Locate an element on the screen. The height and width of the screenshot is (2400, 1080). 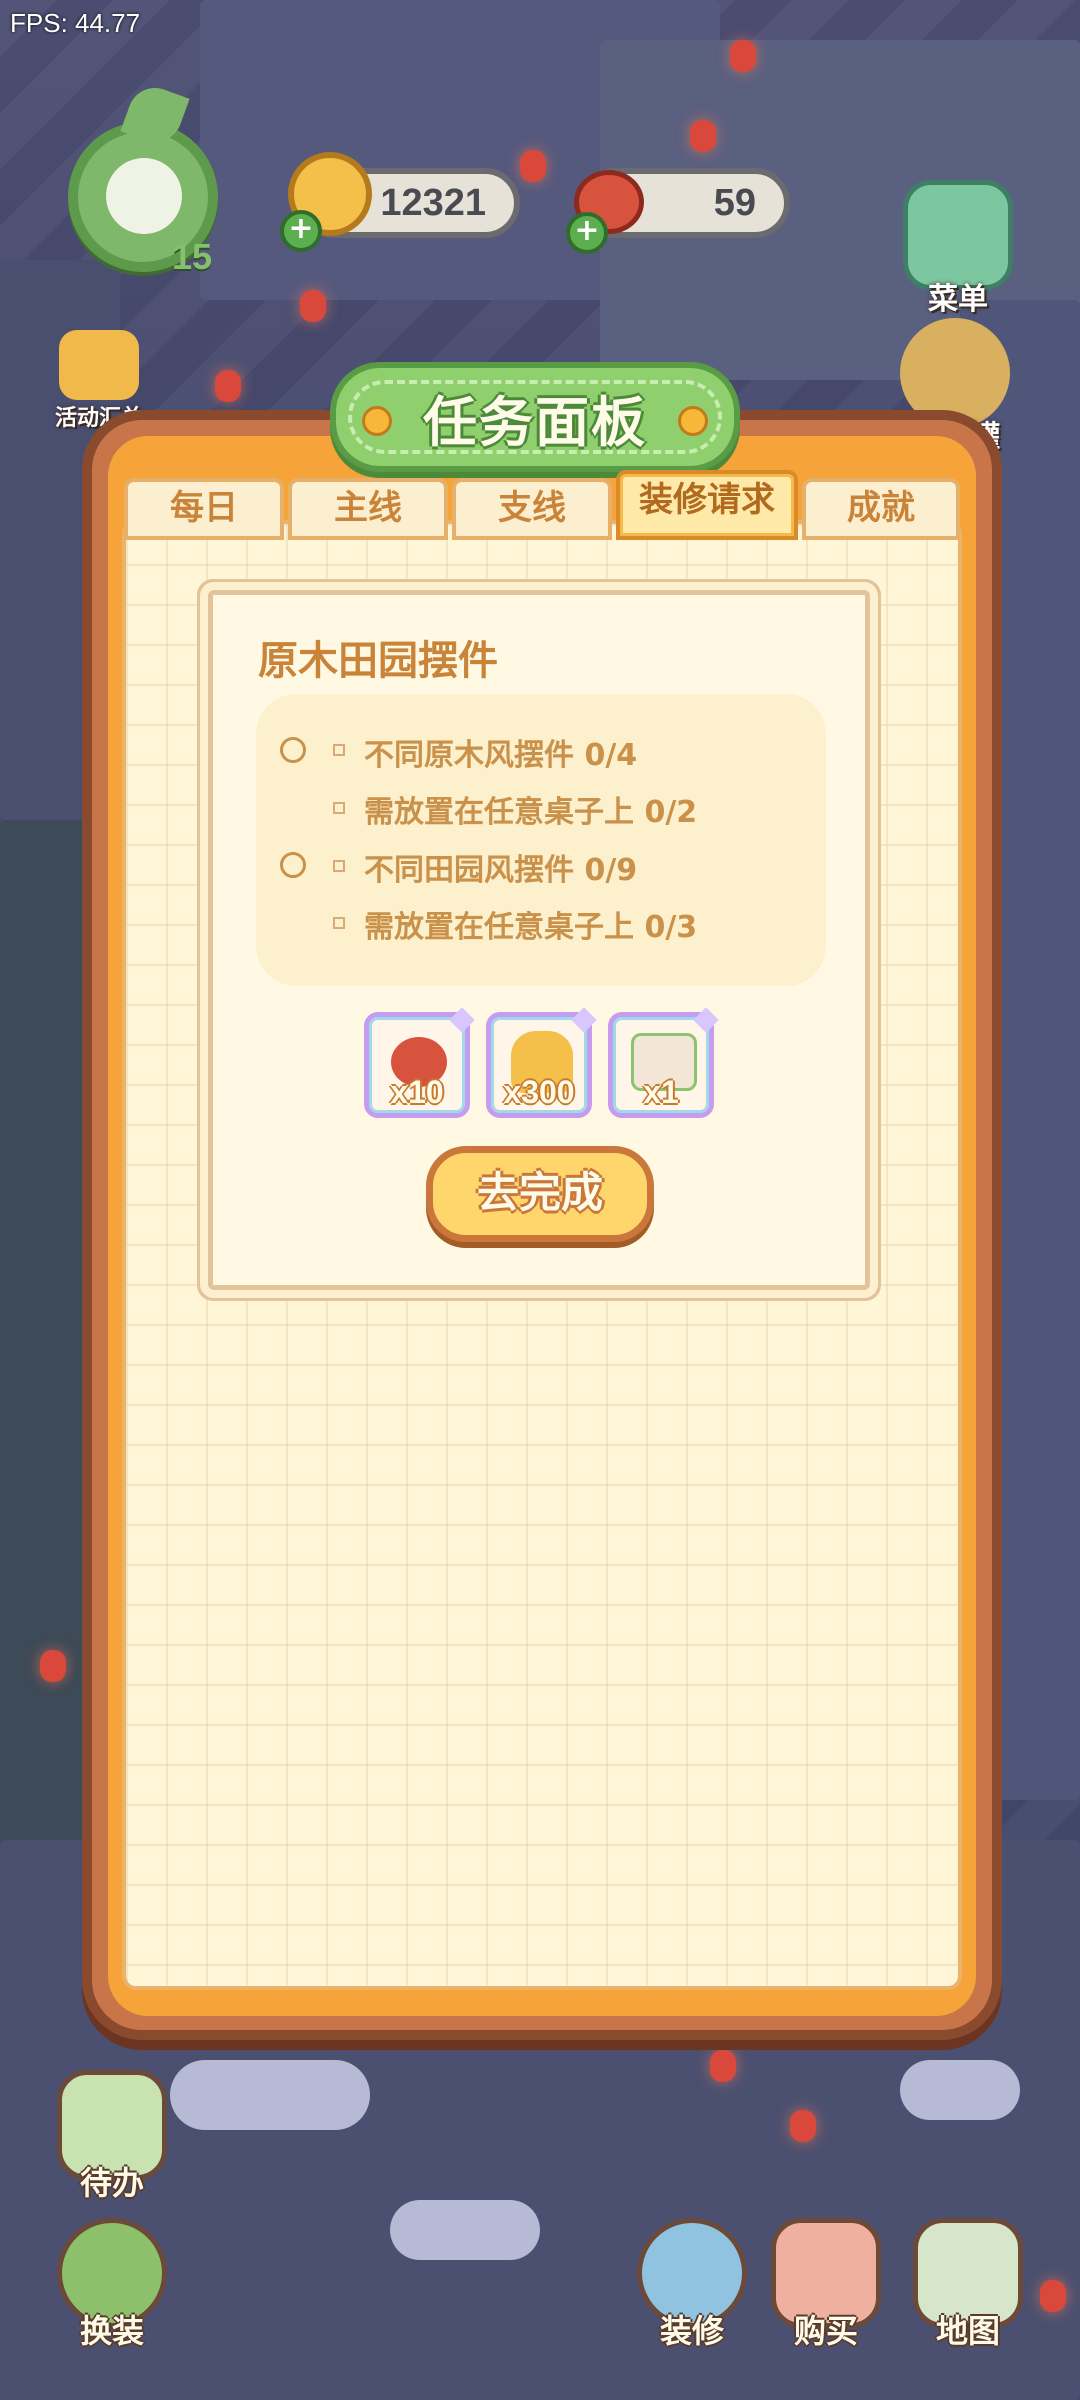
tab-decoration-request: 装修请求 is located at coordinates (707, 505).